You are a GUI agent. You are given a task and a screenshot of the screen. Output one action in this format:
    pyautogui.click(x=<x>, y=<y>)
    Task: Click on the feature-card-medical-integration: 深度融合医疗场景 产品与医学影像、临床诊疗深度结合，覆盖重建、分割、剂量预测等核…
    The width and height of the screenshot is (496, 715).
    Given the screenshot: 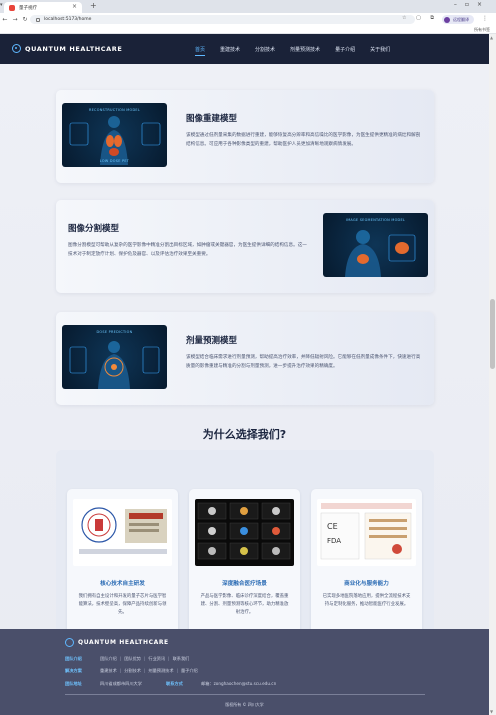 What is the action you would take?
    pyautogui.click(x=244, y=562)
    